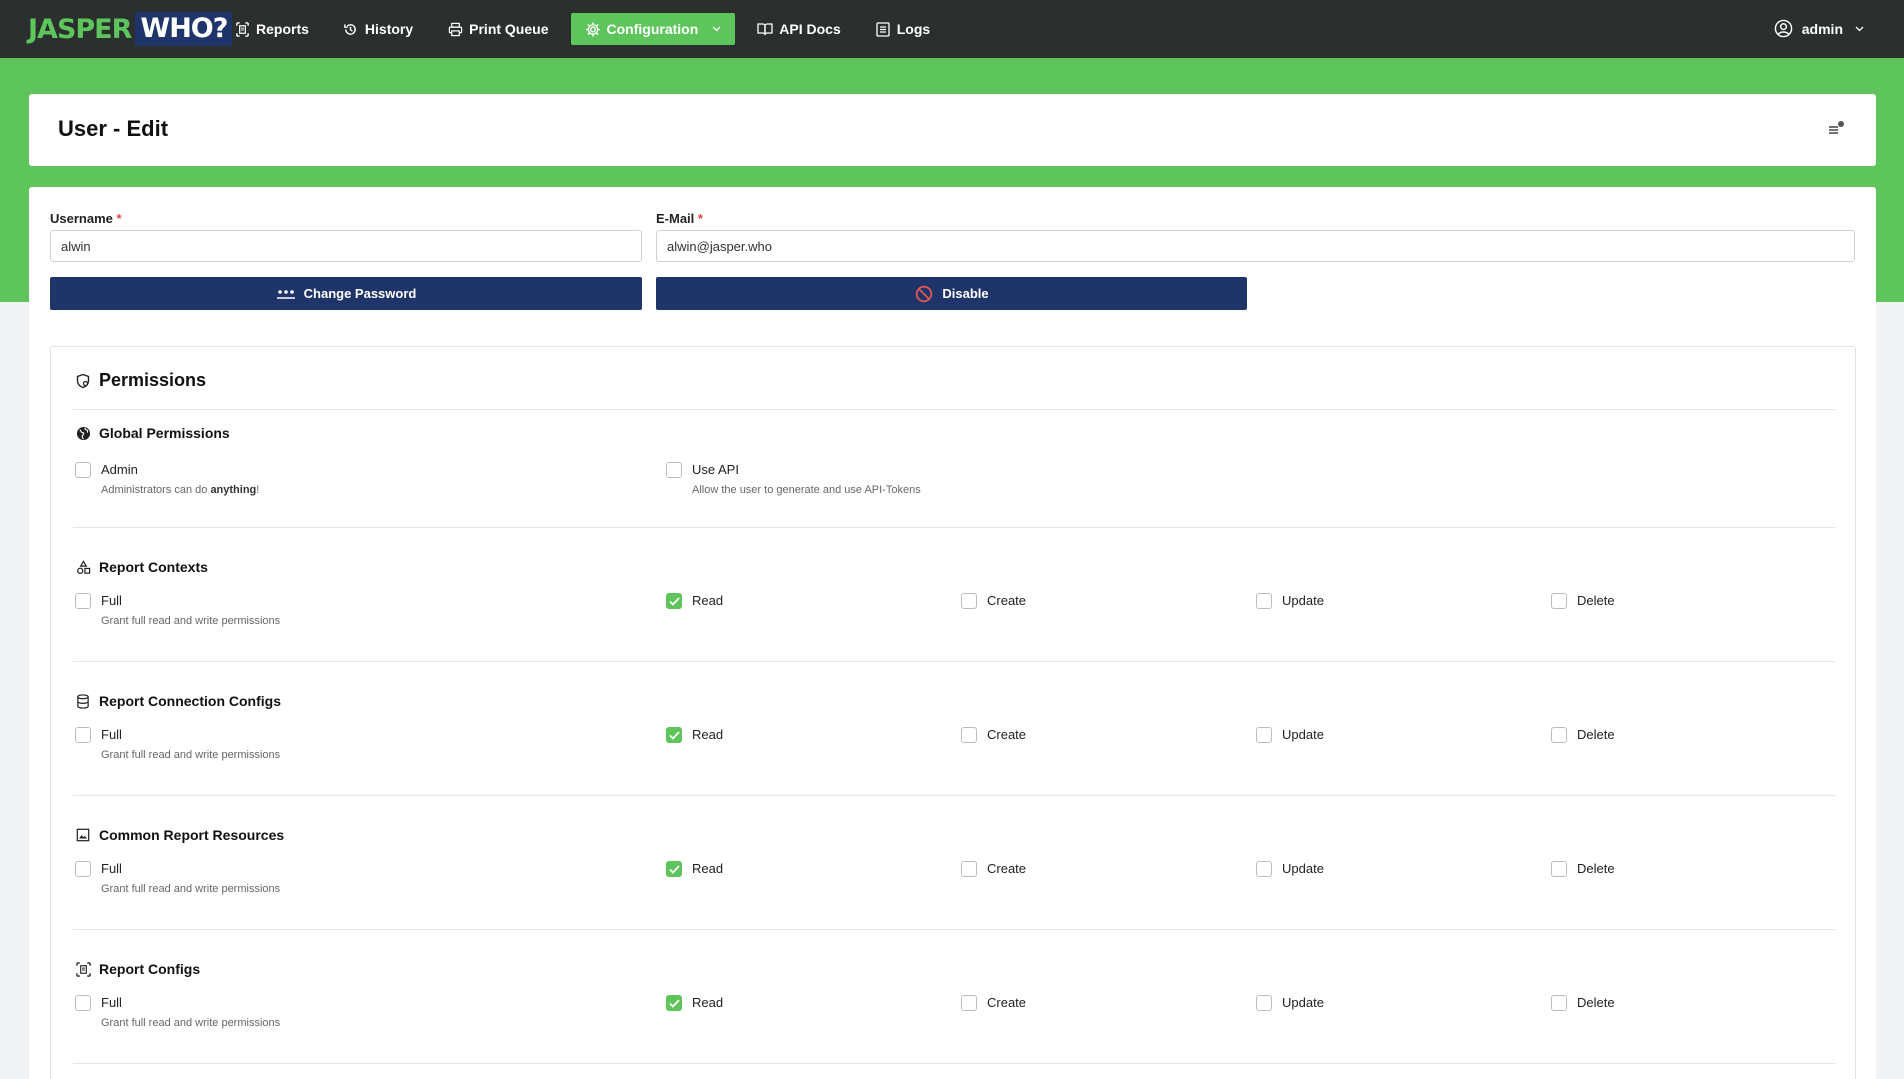 The height and width of the screenshot is (1079, 1904). I want to click on disable-button: Disable, so click(951, 293).